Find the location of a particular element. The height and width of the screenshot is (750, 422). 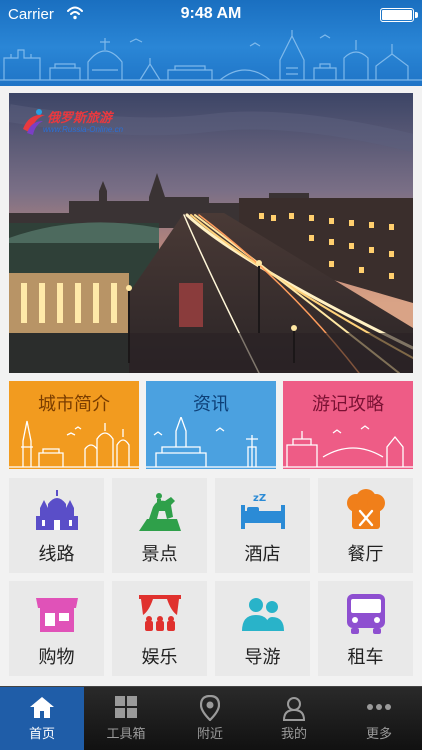

tile-guides: 导游 is located at coordinates (262, 628).